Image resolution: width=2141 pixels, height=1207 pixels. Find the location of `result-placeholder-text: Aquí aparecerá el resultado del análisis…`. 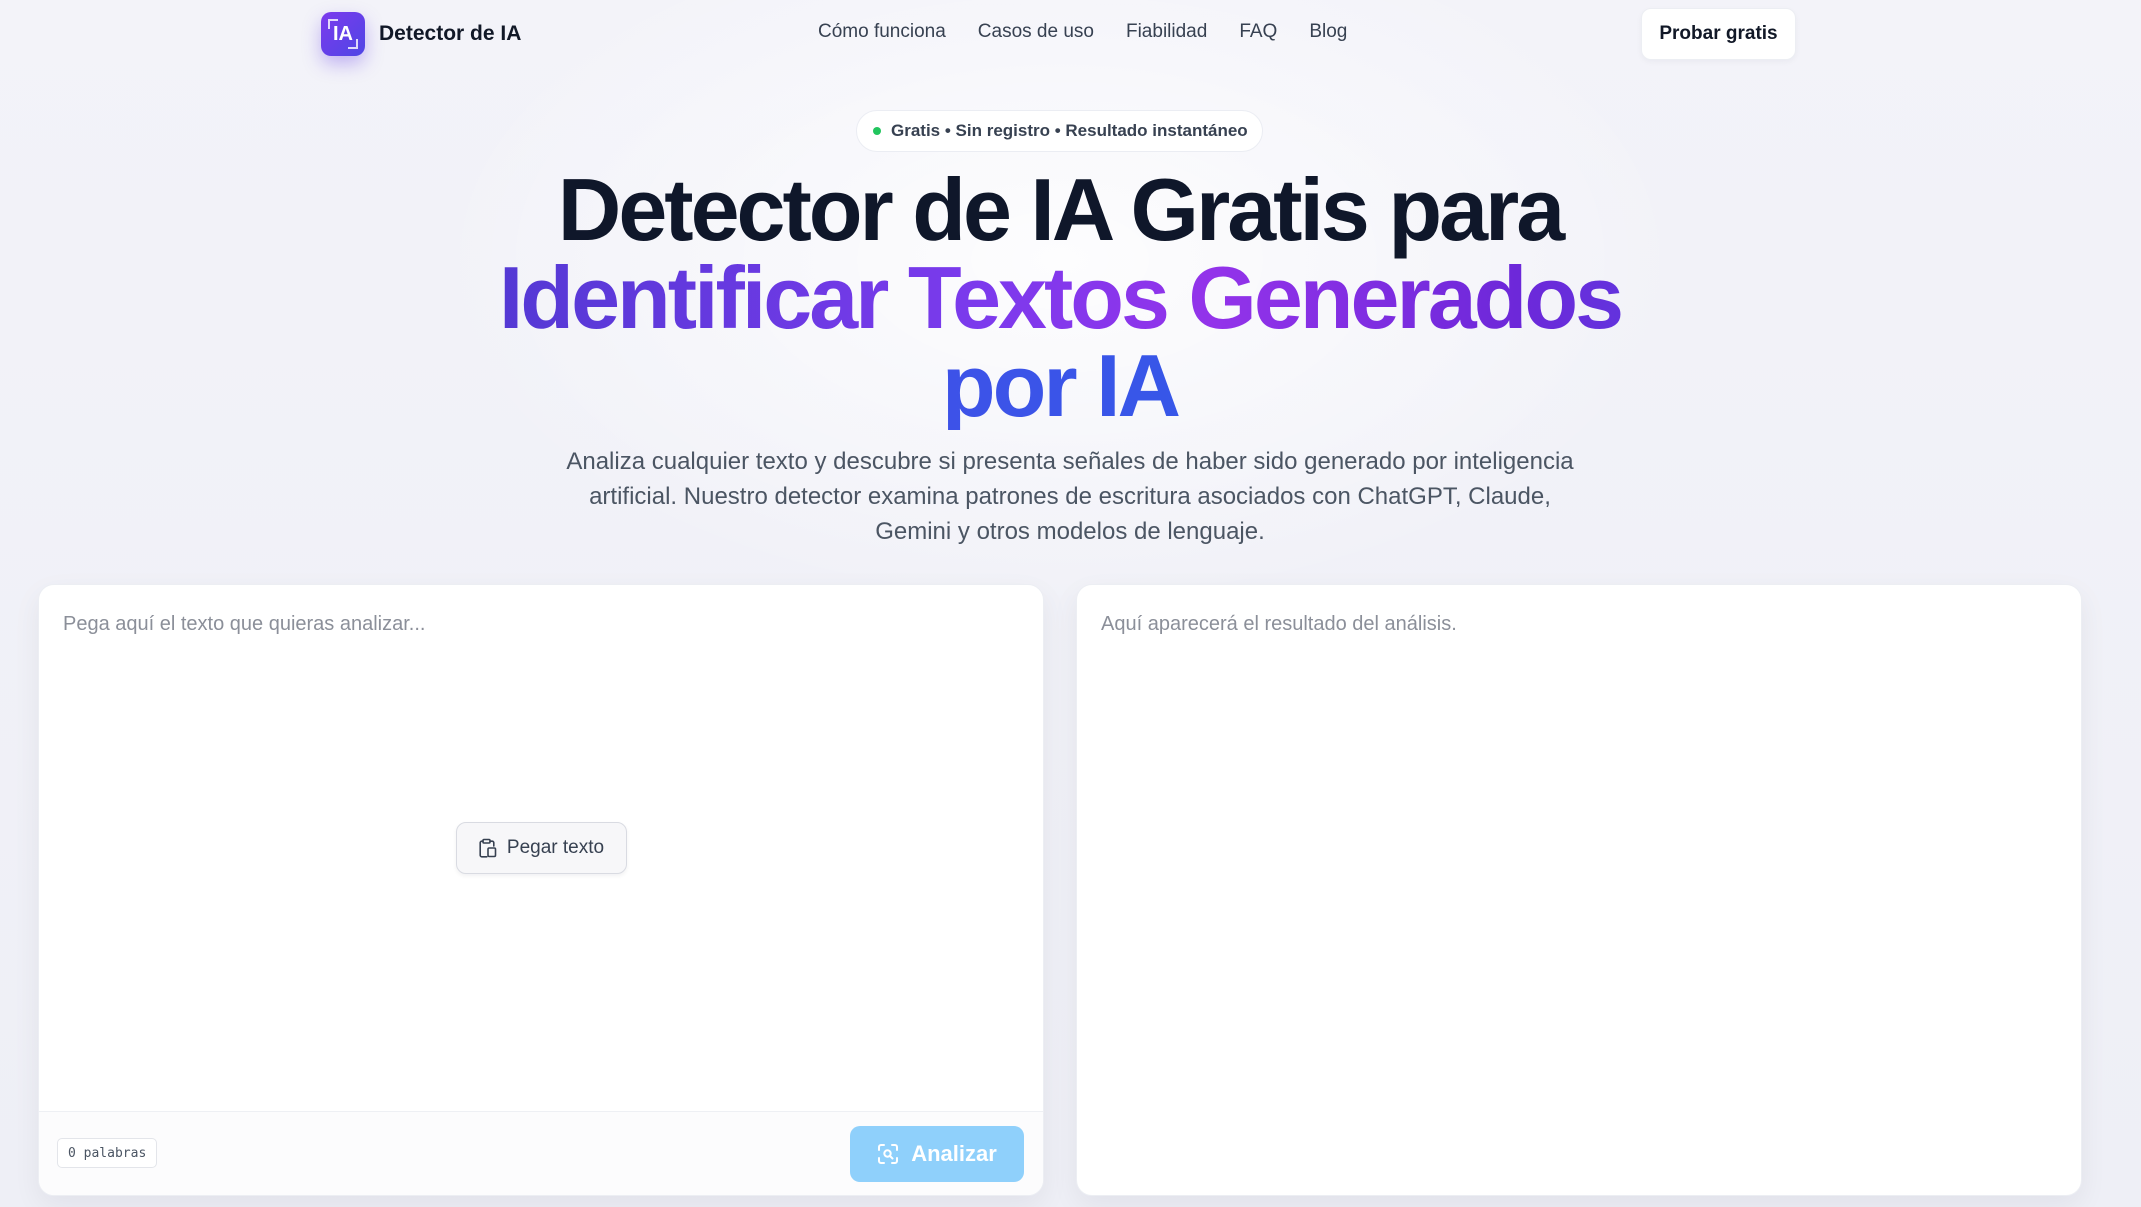

result-placeholder-text: Aquí aparecerá el resultado del análisis… is located at coordinates (1279, 624).